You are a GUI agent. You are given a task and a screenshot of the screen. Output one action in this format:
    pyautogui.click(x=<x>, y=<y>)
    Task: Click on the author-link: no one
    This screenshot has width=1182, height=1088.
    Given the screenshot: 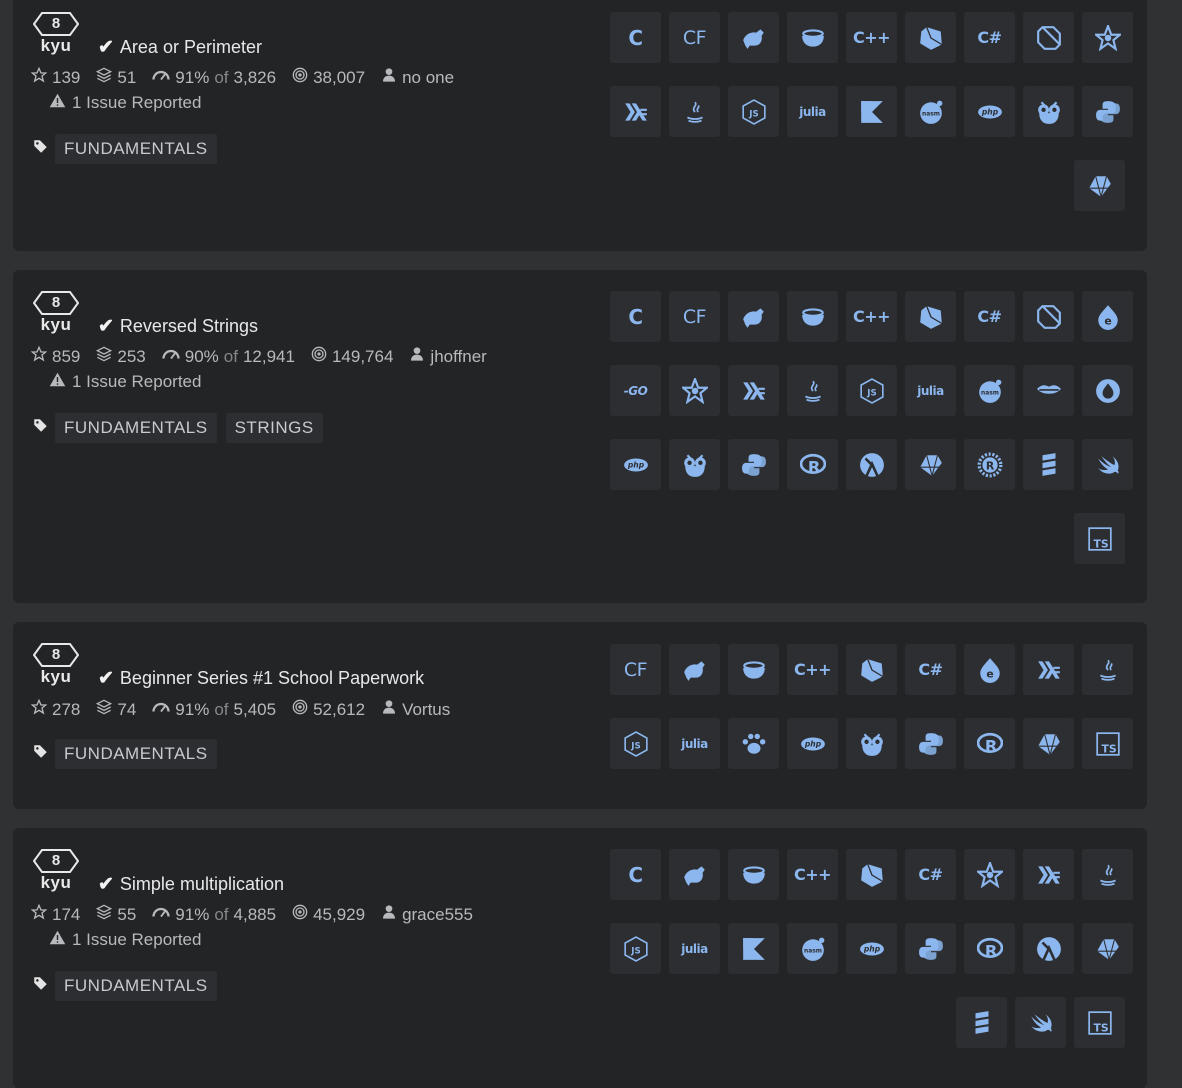 What is the action you would take?
    pyautogui.click(x=428, y=78)
    